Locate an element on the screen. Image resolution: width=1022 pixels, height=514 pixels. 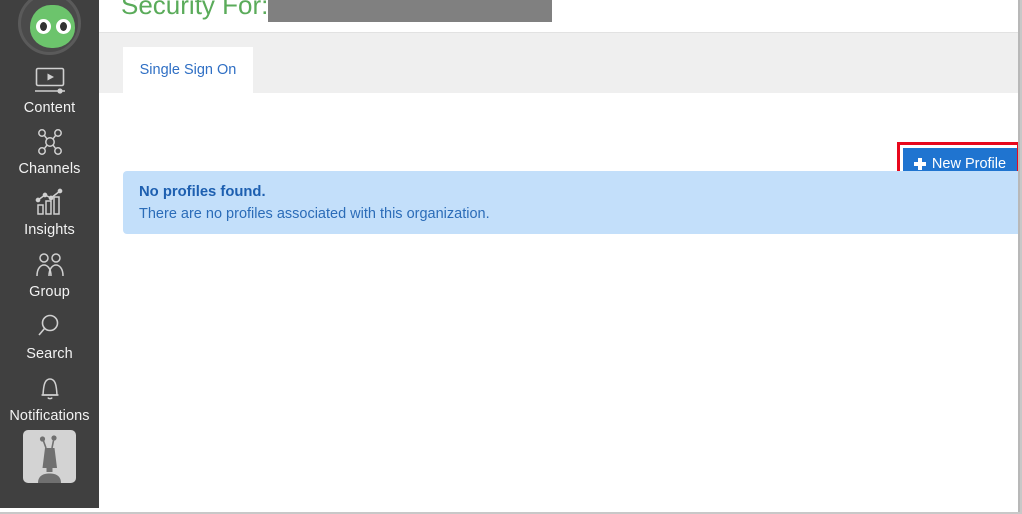
mascot-eye-left-icon is located at coordinates (43, 26).